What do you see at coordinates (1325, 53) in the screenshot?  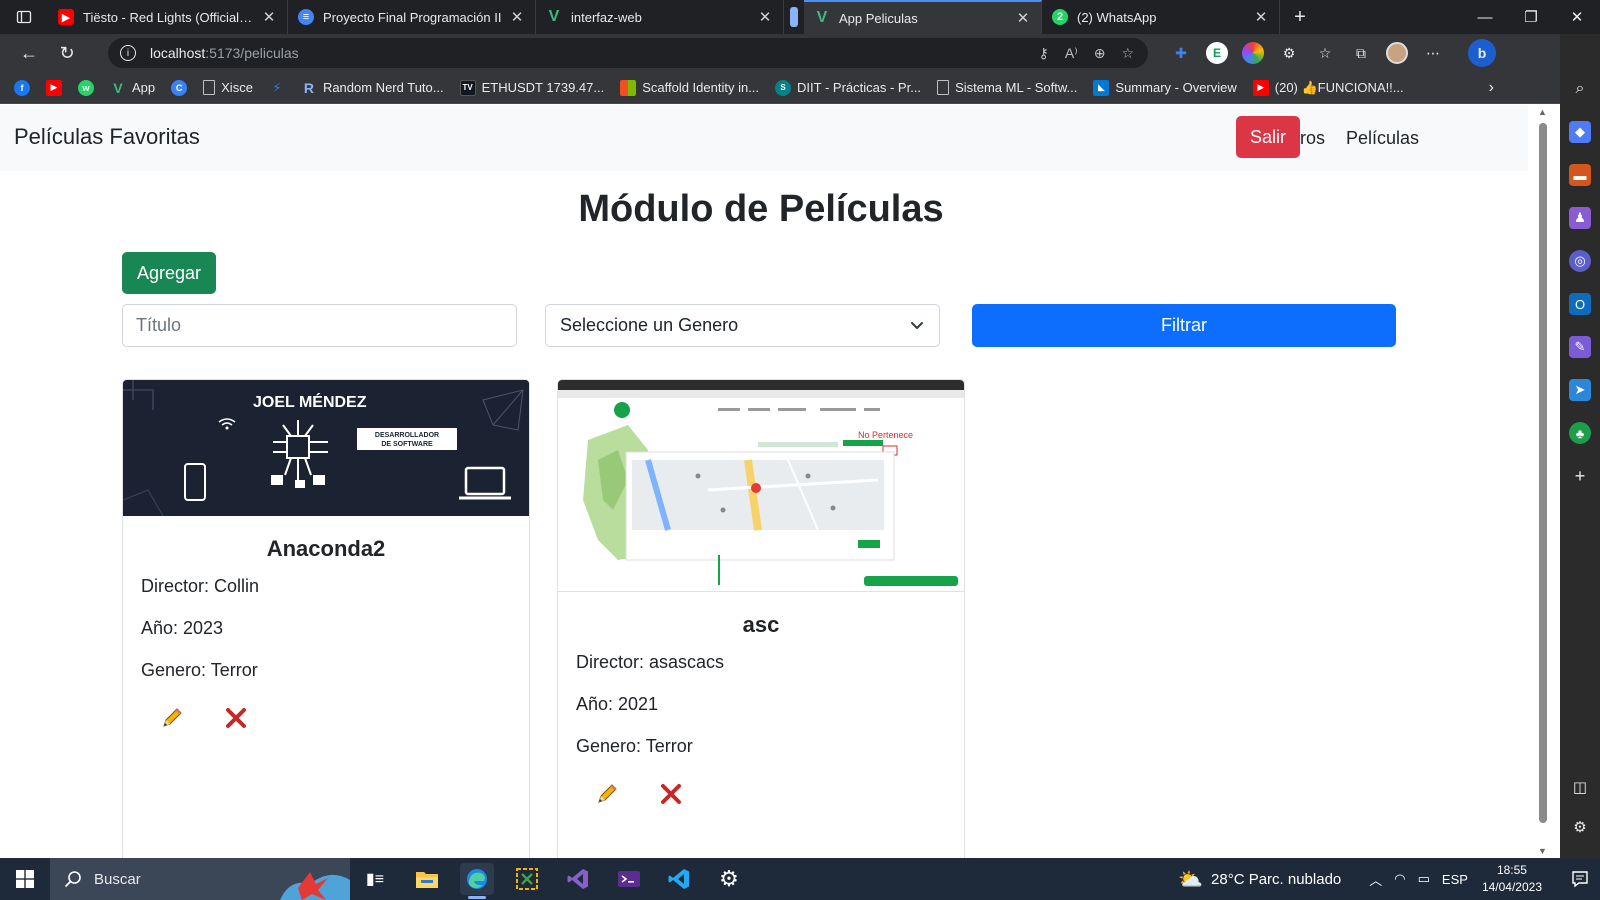 I see `favorites-icon: ☆` at bounding box center [1325, 53].